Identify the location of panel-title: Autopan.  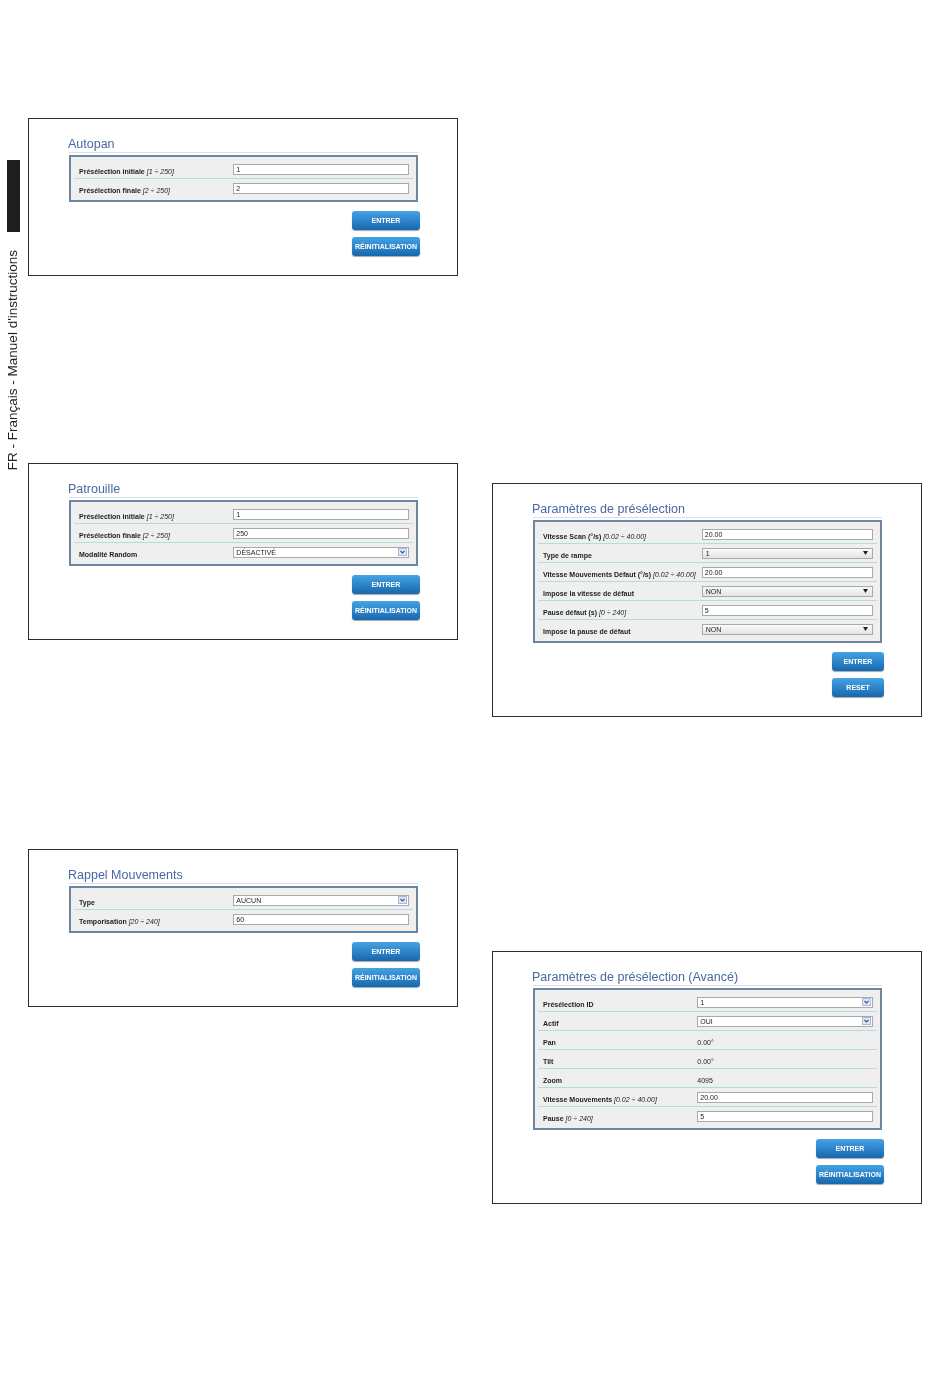
(91, 144).